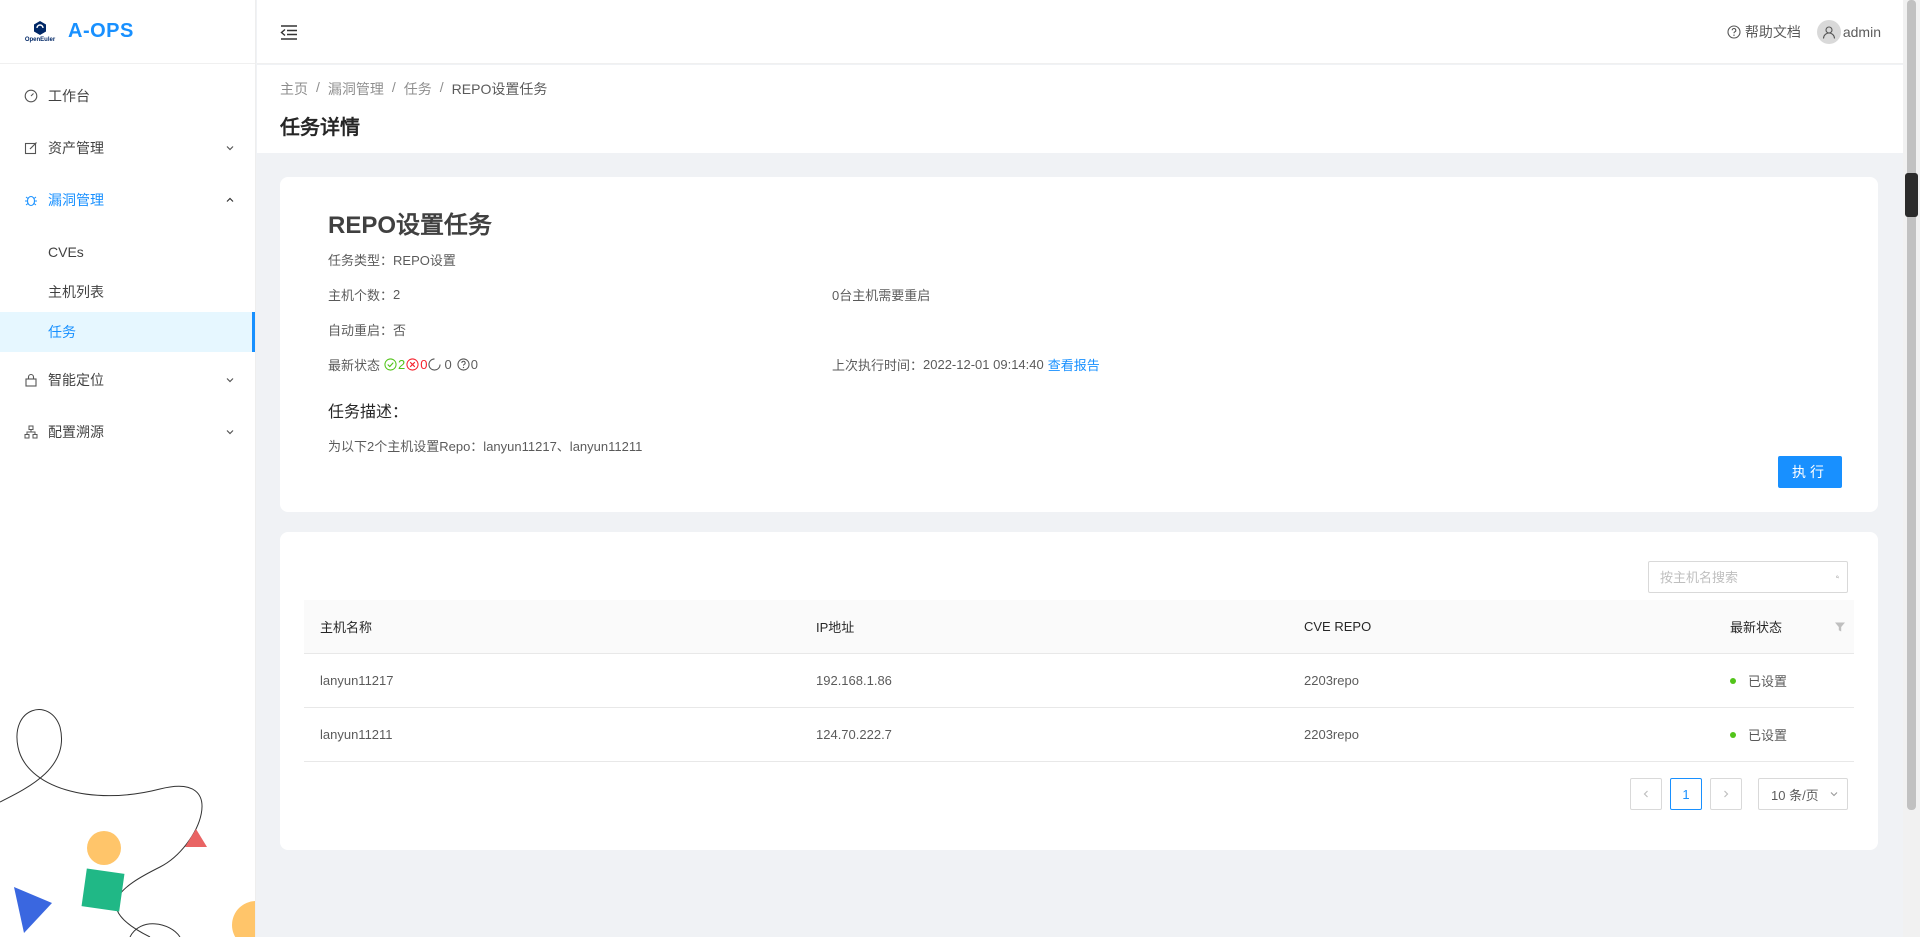 The width and height of the screenshot is (1920, 937). I want to click on question-circle-icon, so click(1734, 31).